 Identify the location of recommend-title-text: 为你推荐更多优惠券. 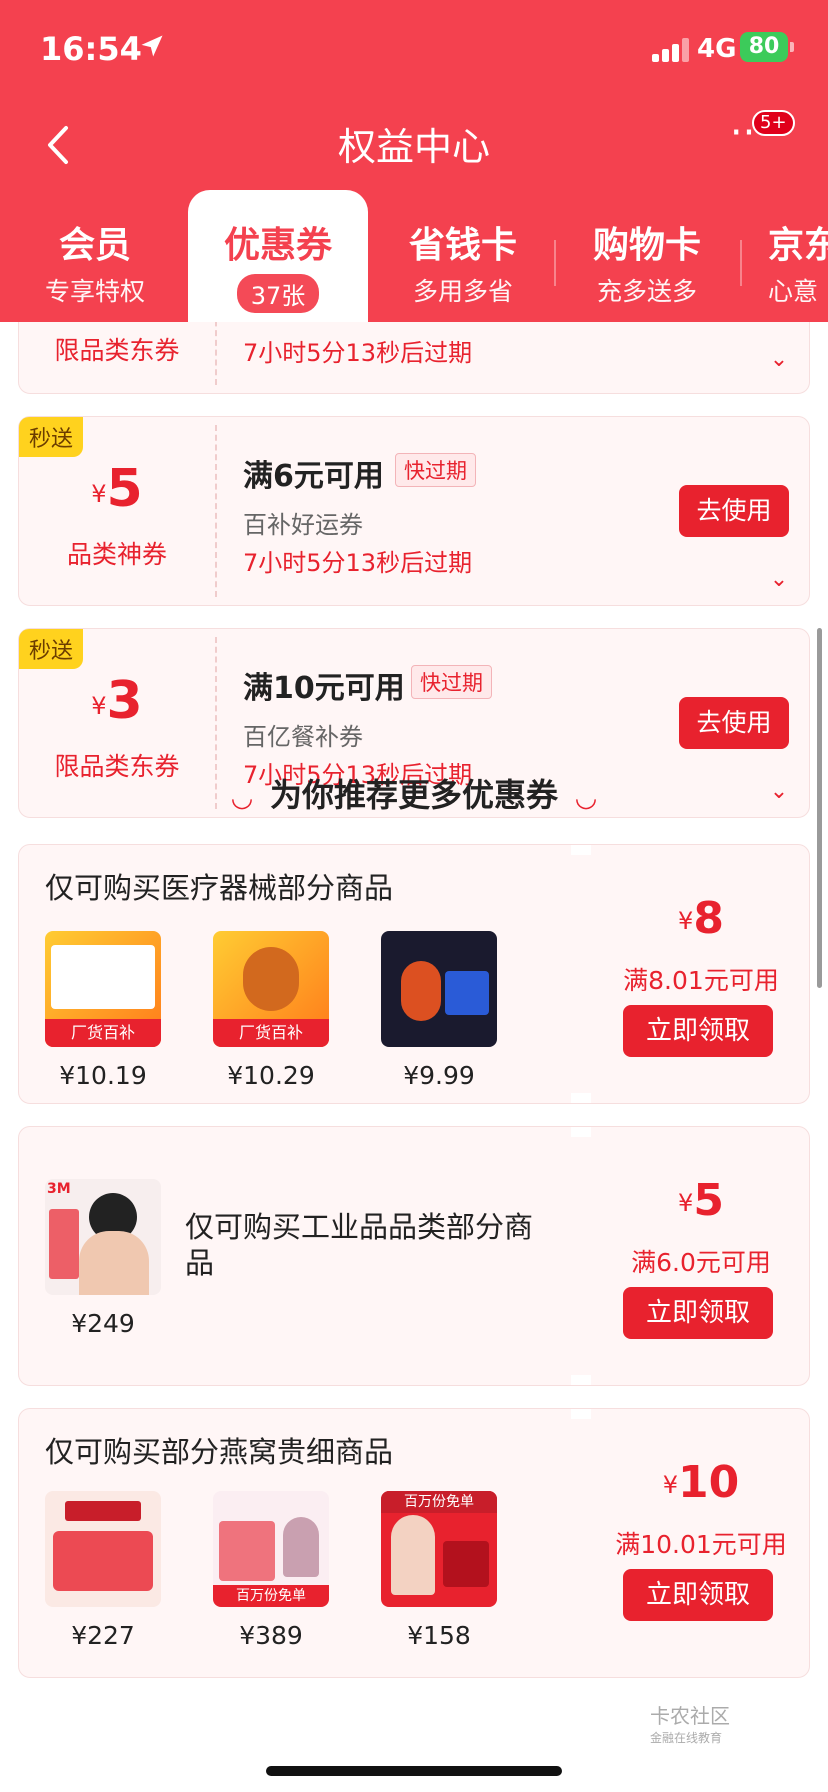
(413, 795).